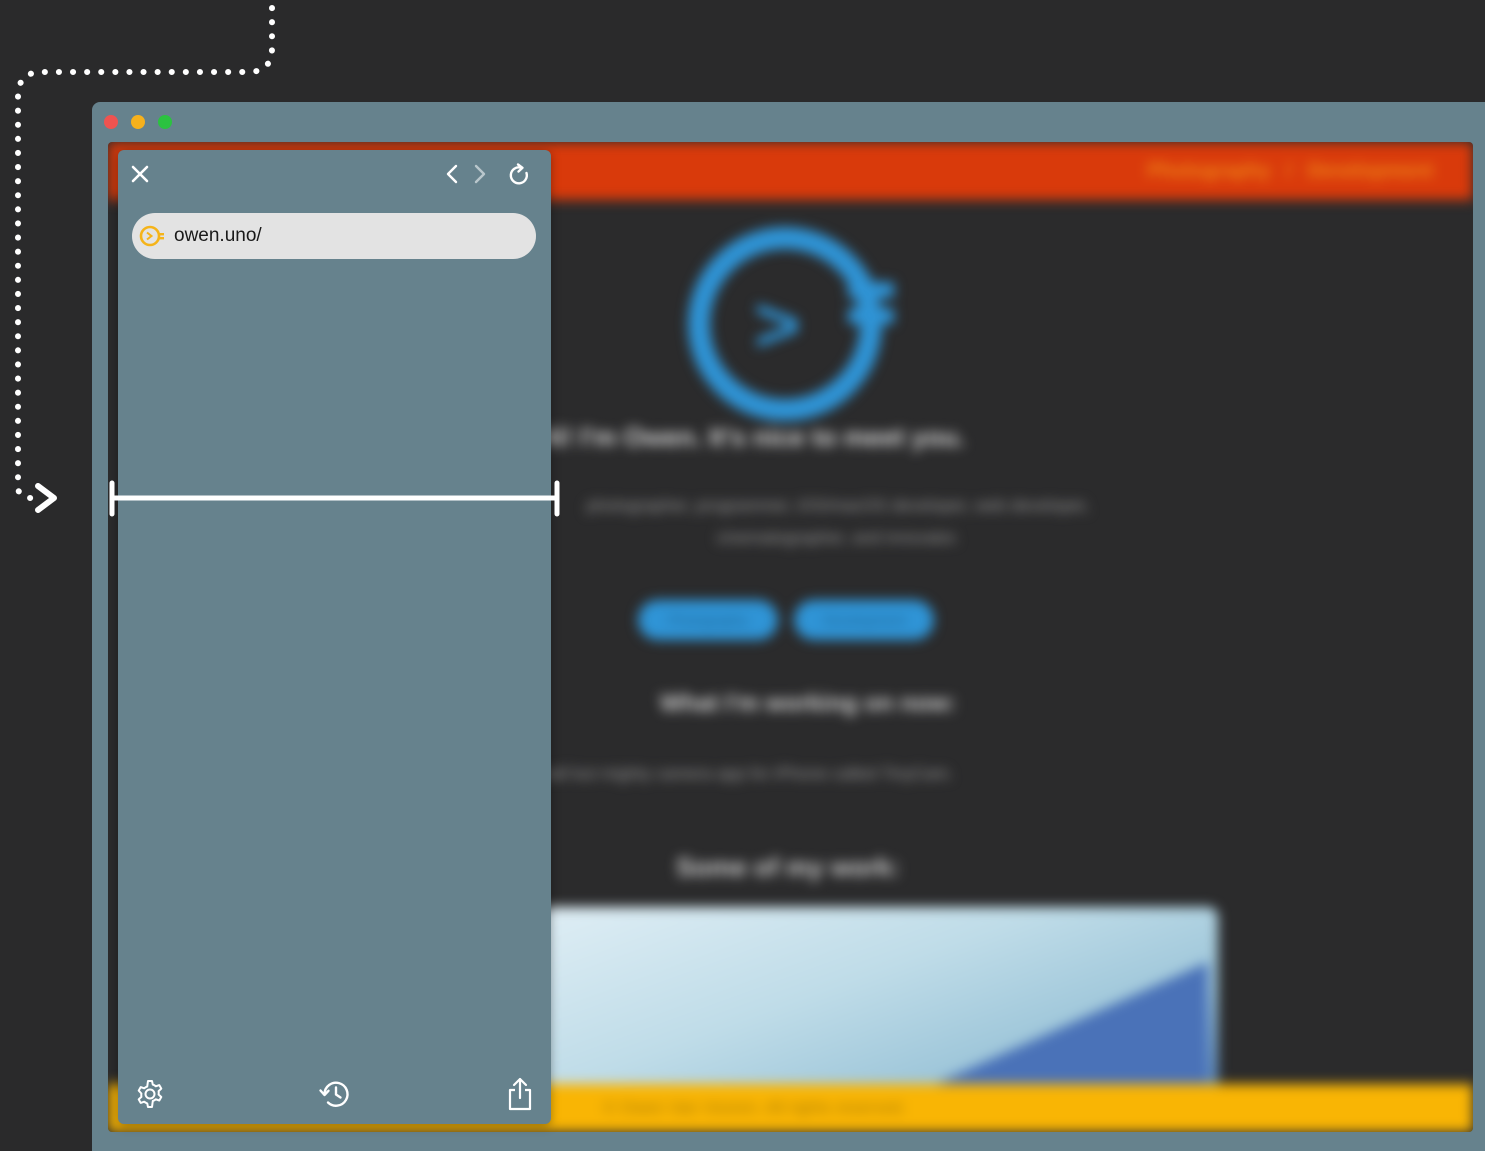 This screenshot has height=1151, width=1485. Describe the element at coordinates (864, 620) in the screenshot. I see `site-development-button: Development` at that location.